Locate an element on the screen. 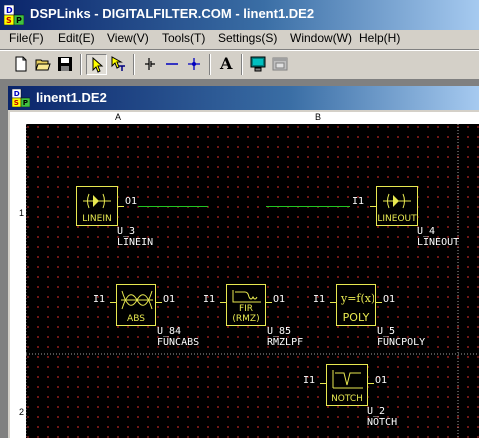 This screenshot has height=438, width=479. wire-tool-icon is located at coordinates (118, 63).